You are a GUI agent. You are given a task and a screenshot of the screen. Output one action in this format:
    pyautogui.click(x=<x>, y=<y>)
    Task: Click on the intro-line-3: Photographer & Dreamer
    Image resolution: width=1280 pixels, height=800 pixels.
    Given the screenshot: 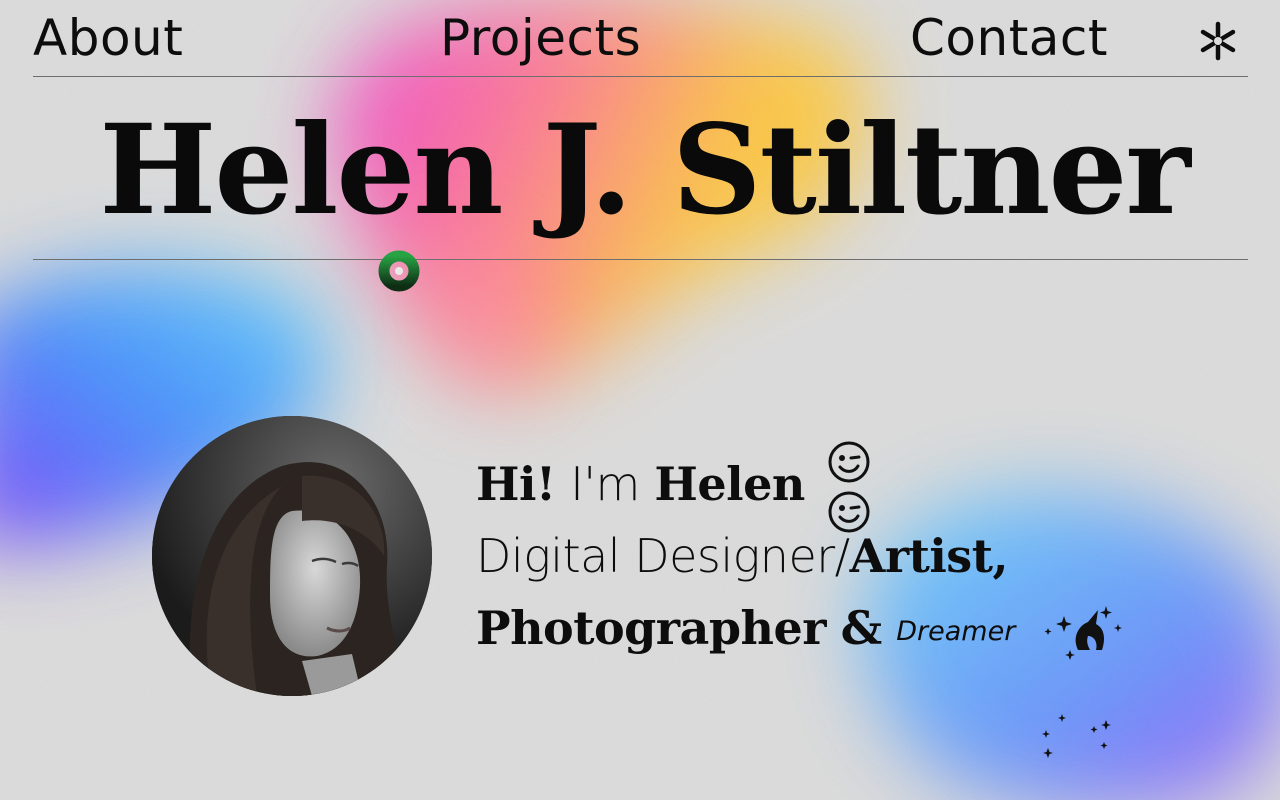 What is the action you would take?
    pyautogui.click(x=745, y=630)
    